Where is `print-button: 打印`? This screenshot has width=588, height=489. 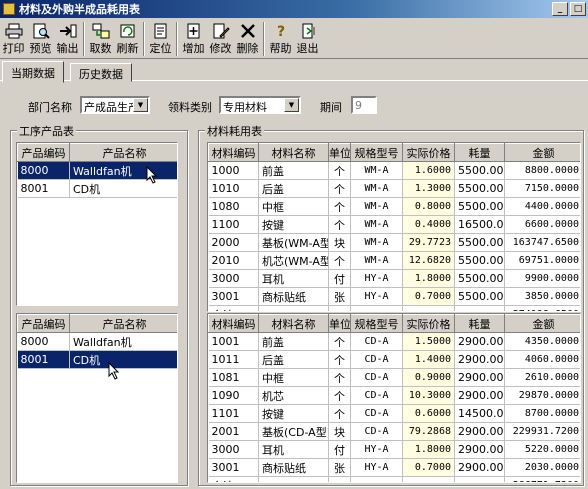 print-button: 打印 is located at coordinates (13, 39).